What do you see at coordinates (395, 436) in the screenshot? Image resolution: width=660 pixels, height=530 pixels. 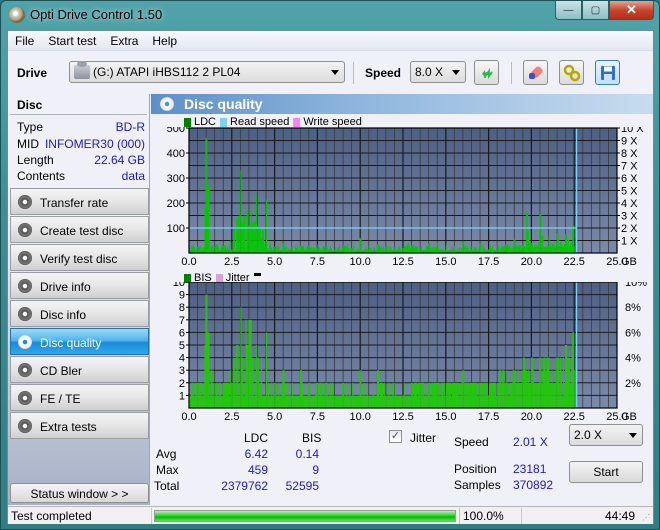 I see `jitter-checkbox: ✓` at bounding box center [395, 436].